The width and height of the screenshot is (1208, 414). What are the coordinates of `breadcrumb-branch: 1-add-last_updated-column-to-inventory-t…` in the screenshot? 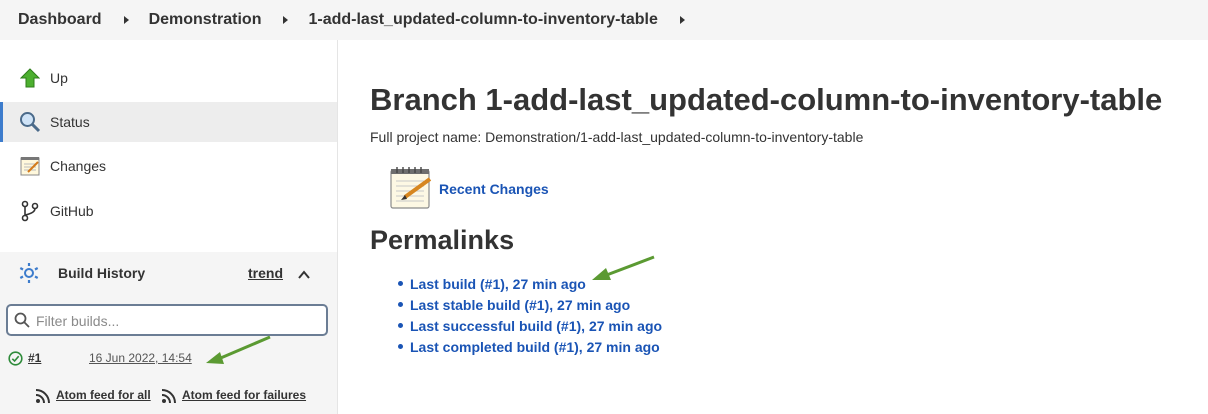 It's located at (482, 20).